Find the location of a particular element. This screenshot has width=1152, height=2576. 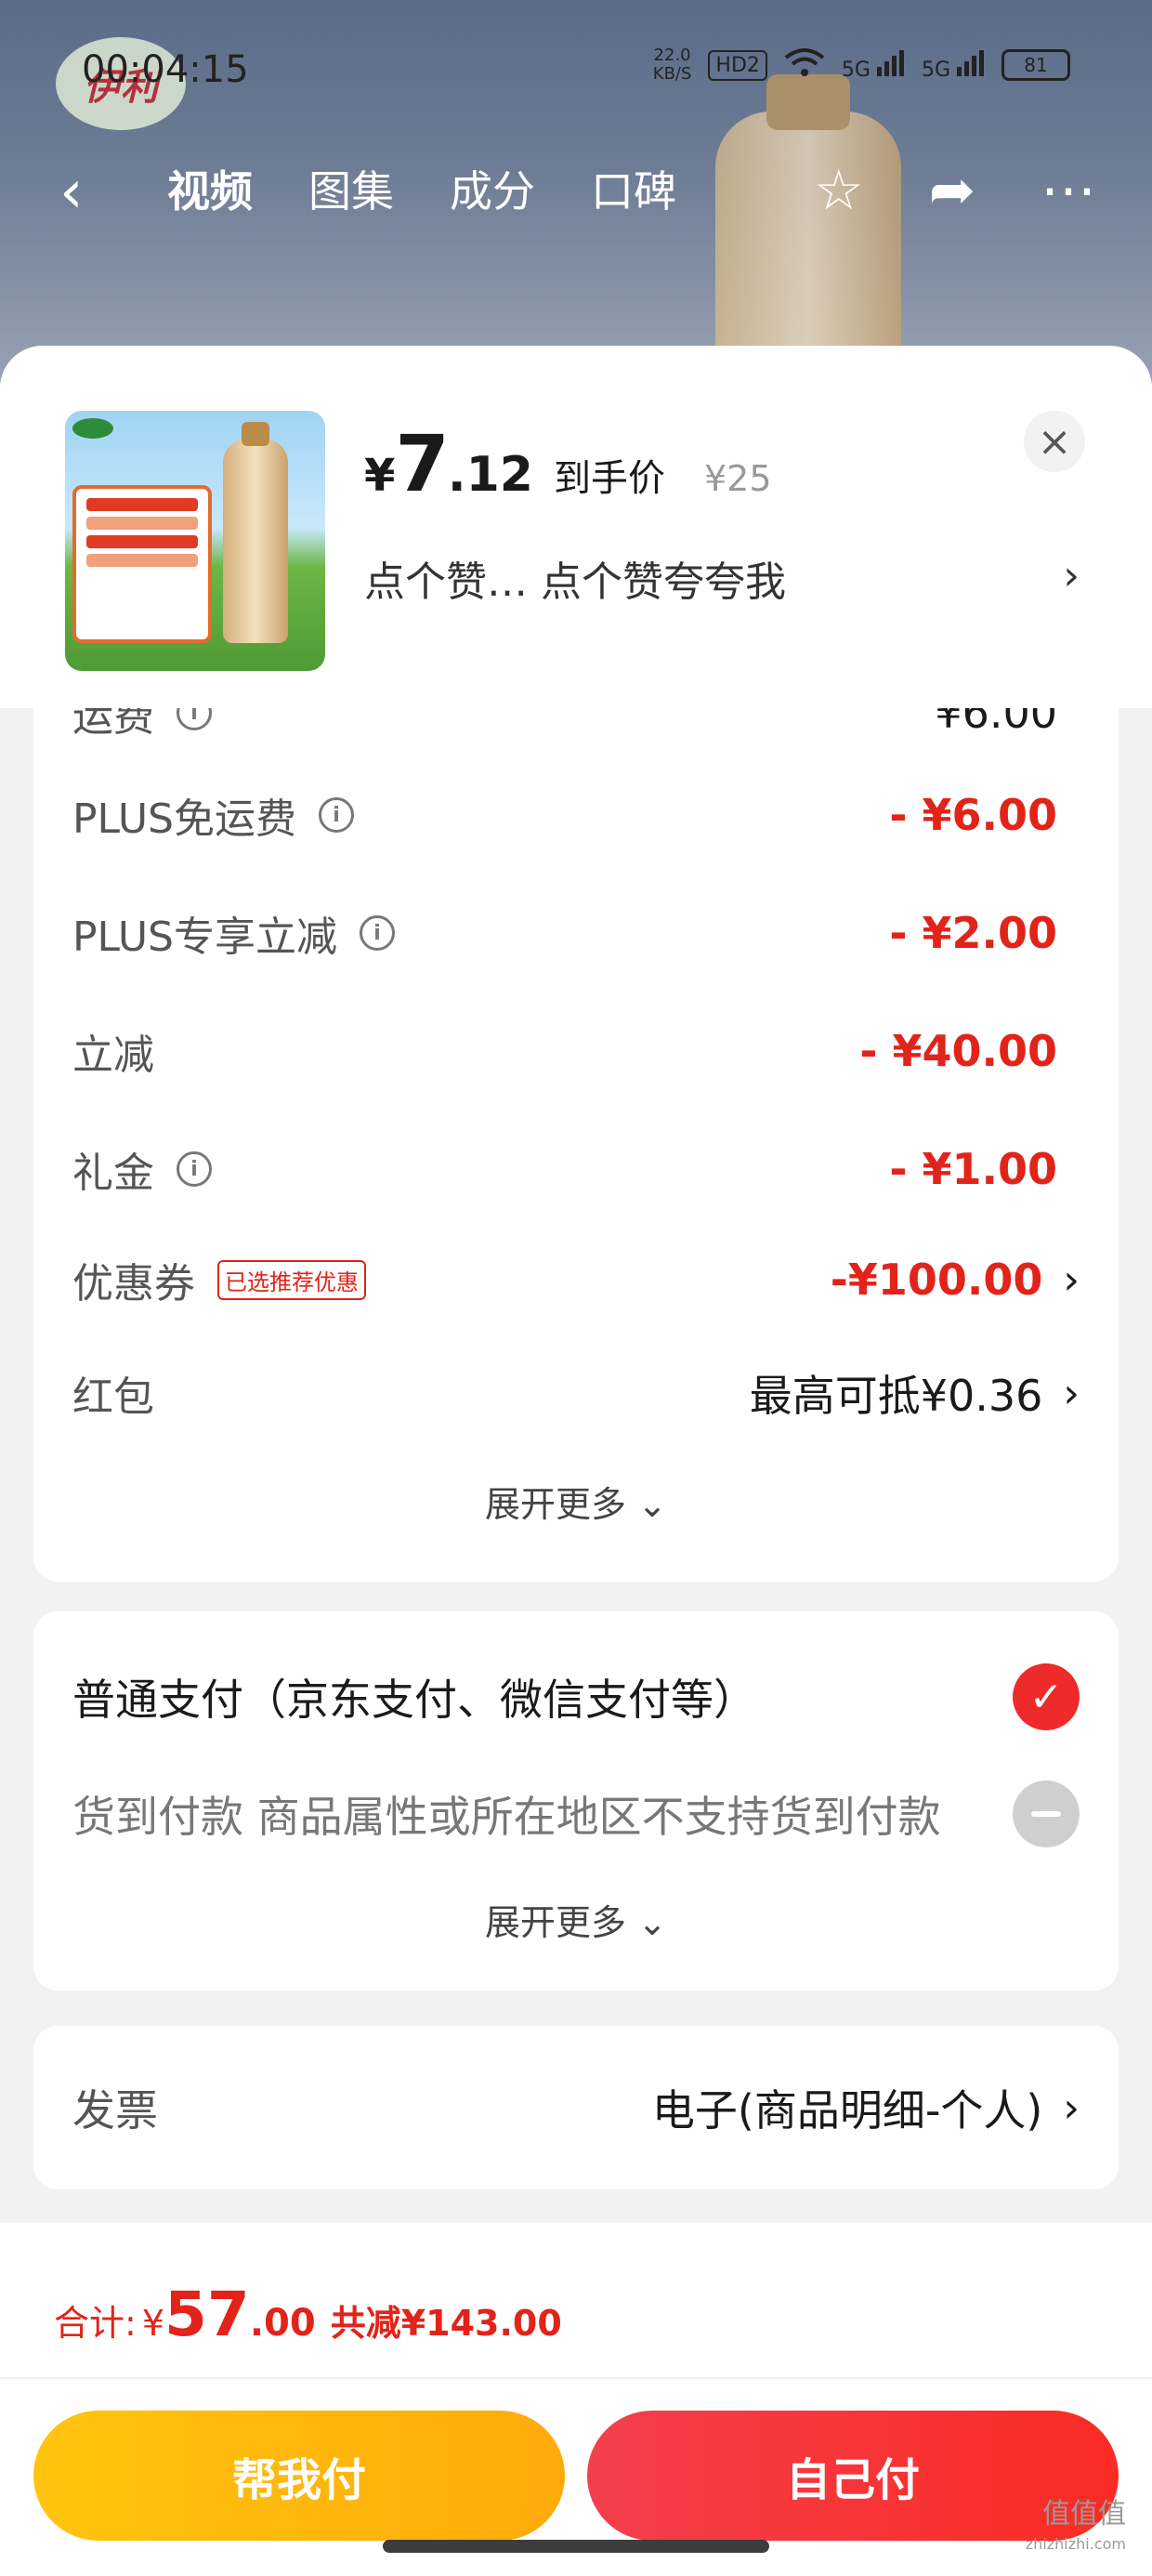

fee-row-red-packet: 红包 最高可抵¥0.36 › is located at coordinates (576, 1393).